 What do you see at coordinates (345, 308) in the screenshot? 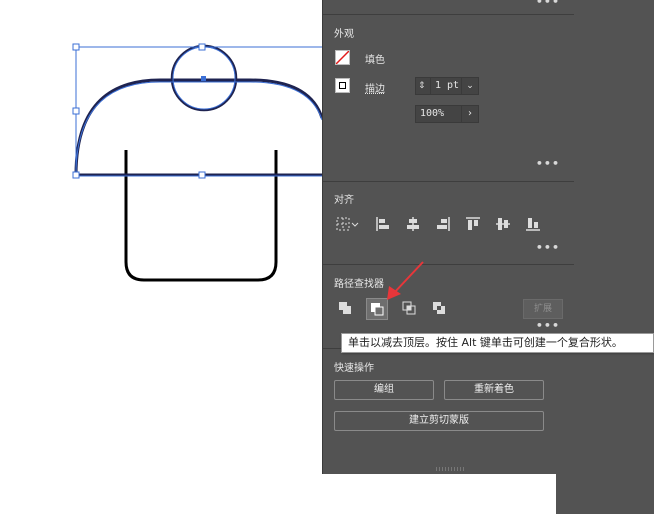
I see `unite-icon` at bounding box center [345, 308].